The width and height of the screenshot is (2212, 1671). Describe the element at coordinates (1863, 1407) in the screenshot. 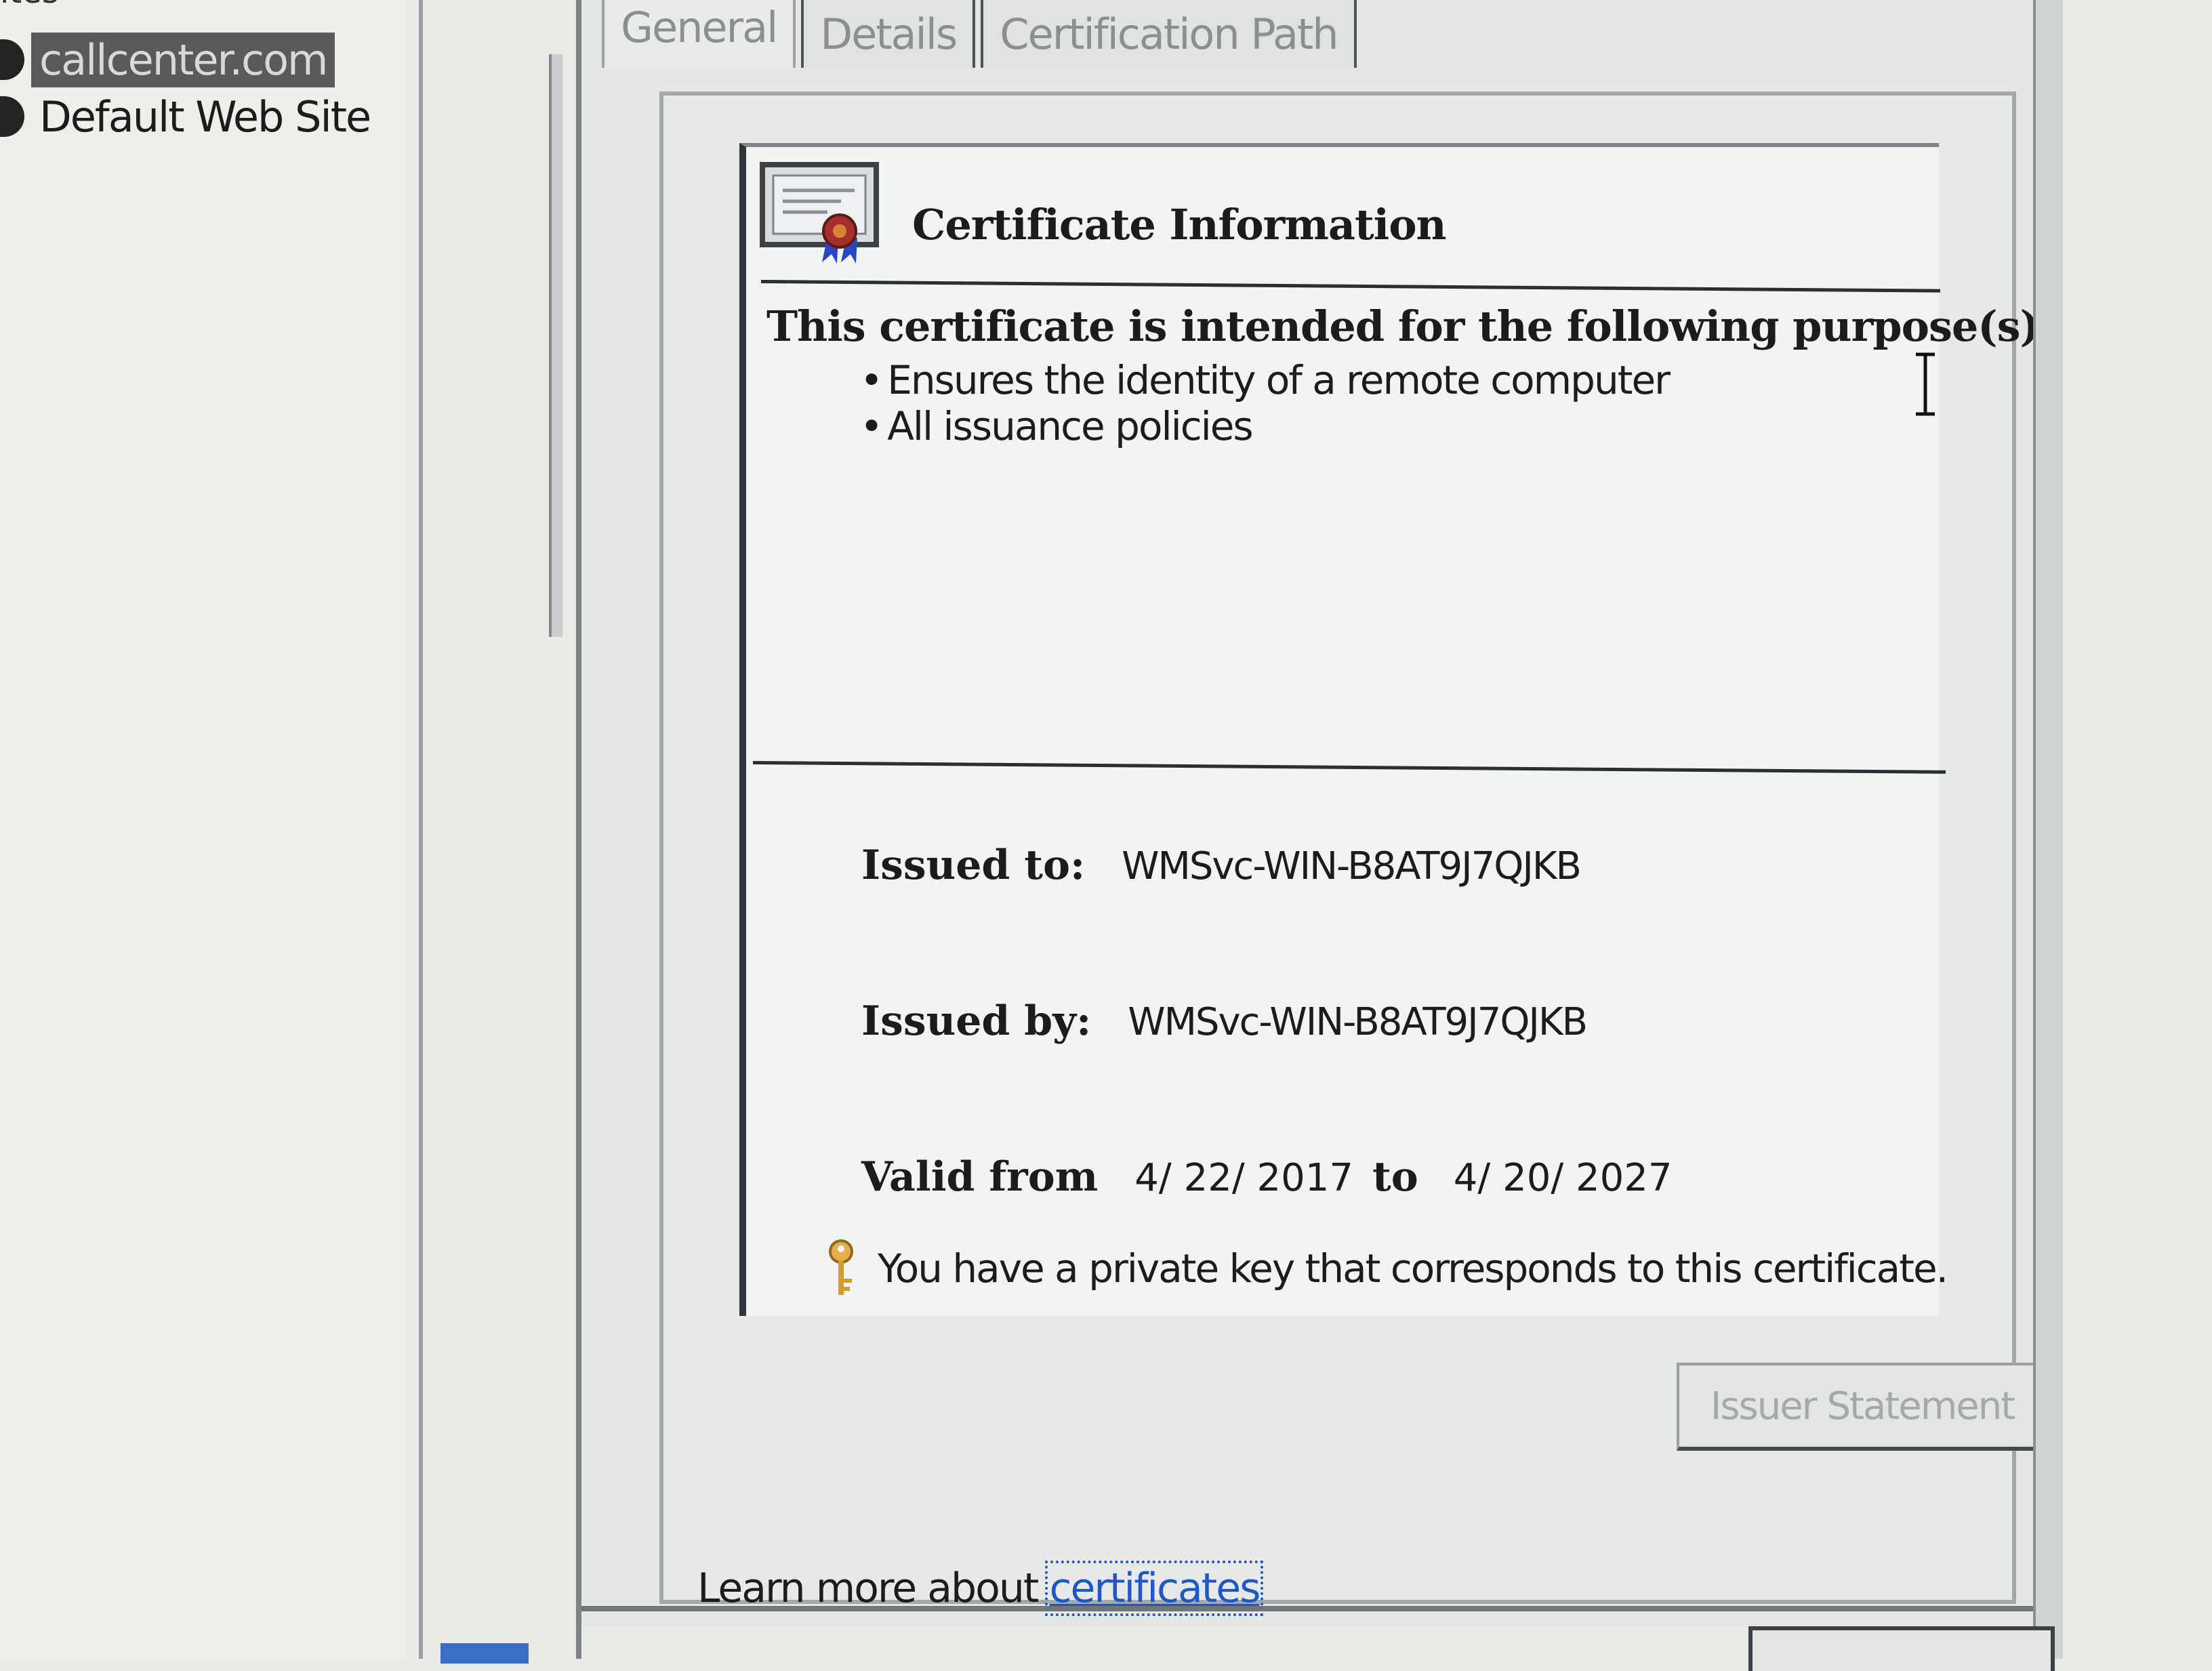

I see `issuer-statement-button: Issuer Statement` at that location.